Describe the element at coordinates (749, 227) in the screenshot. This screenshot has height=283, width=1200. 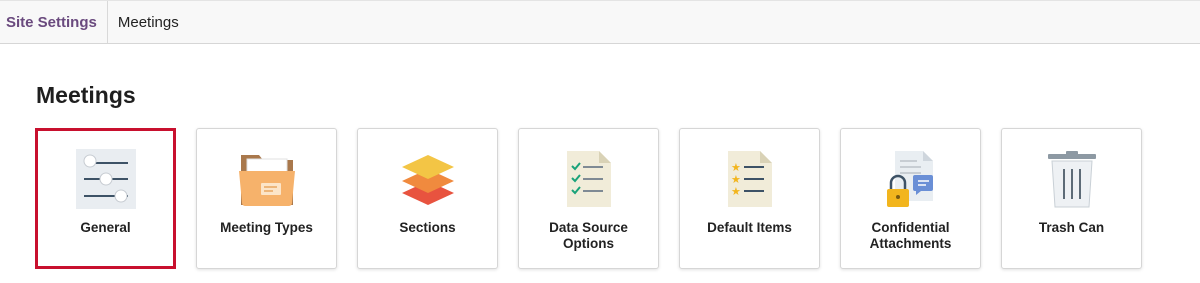
I see `tile-label: Default Items` at that location.